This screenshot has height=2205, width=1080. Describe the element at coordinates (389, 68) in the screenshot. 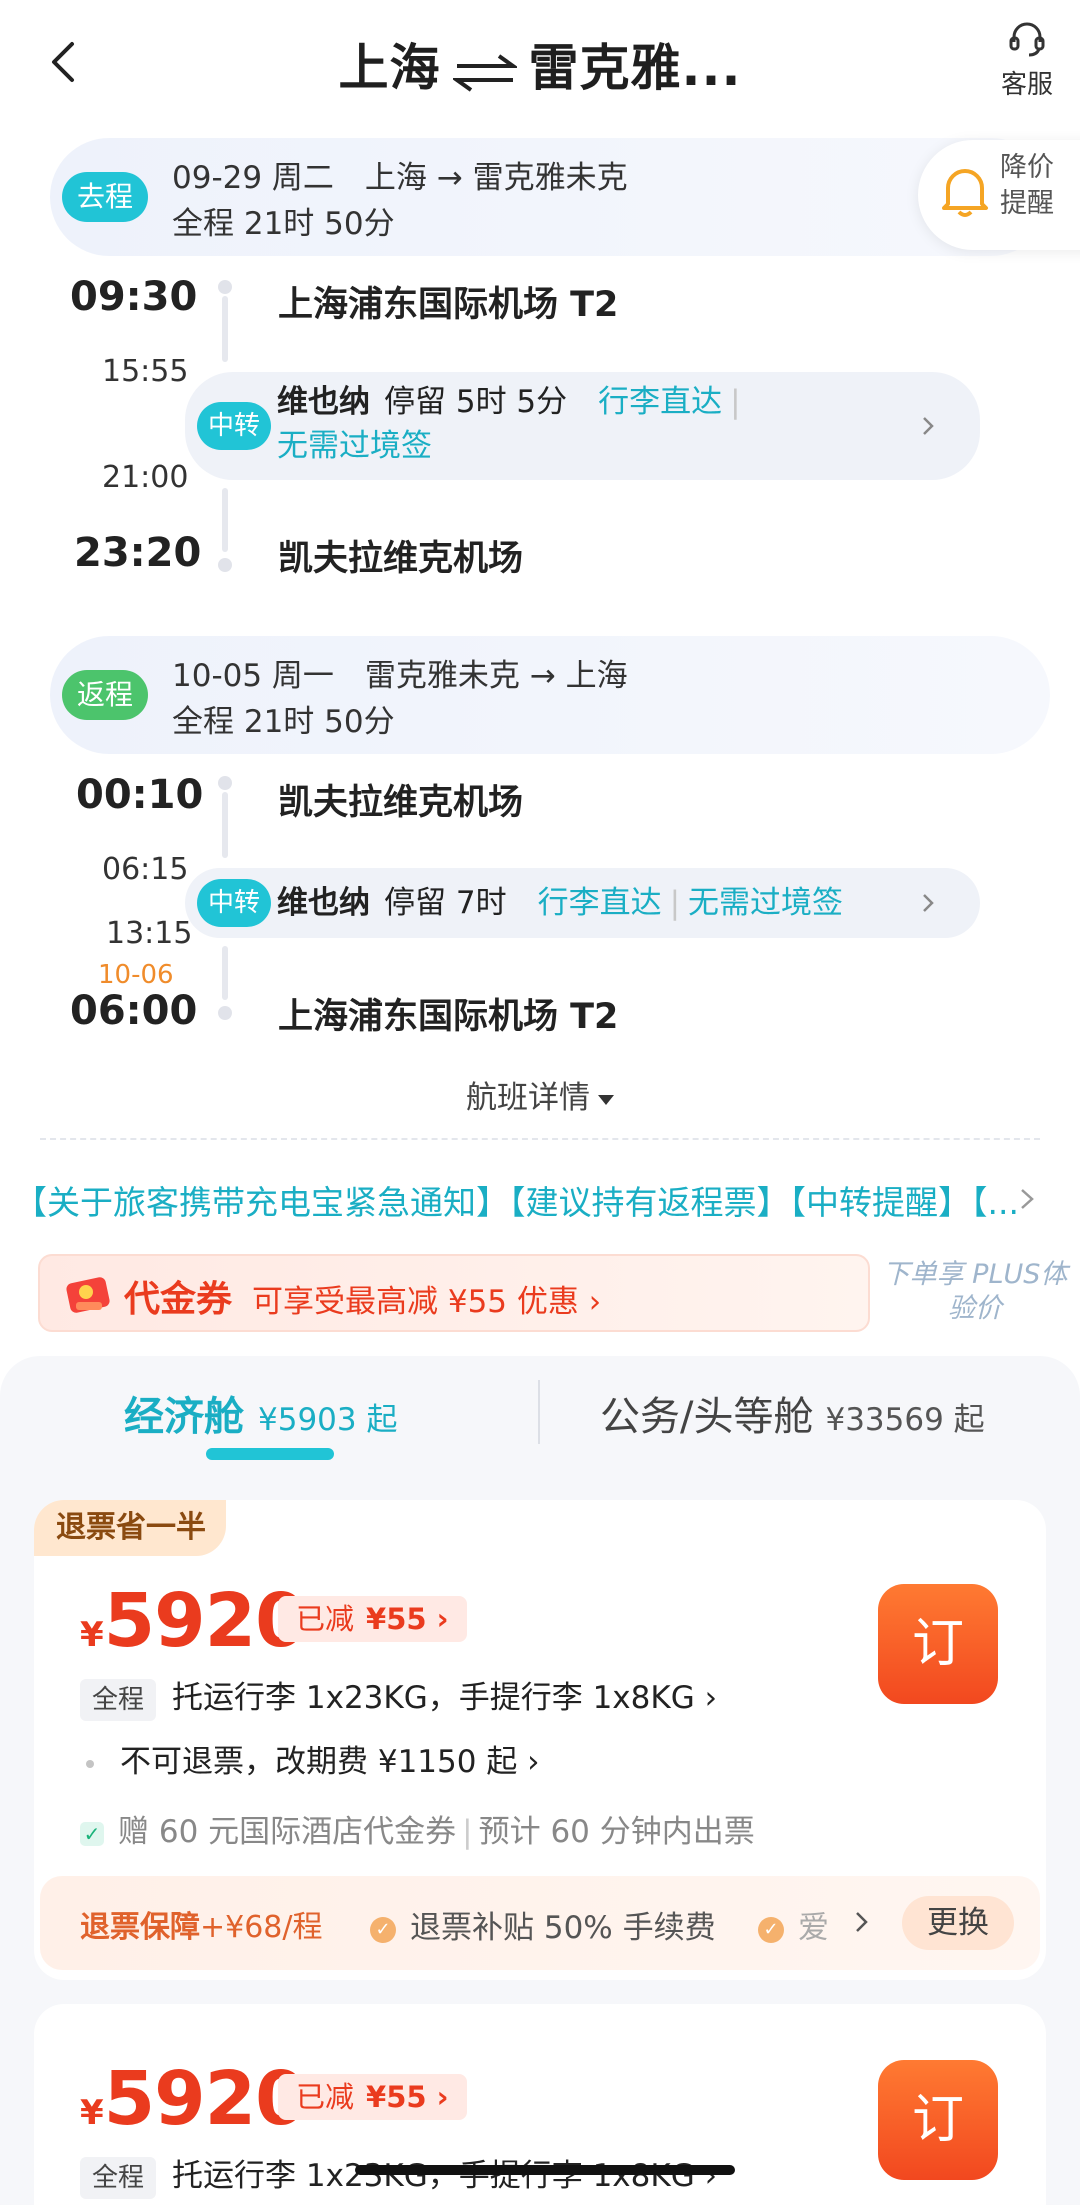

I see `title-from: 上海` at that location.